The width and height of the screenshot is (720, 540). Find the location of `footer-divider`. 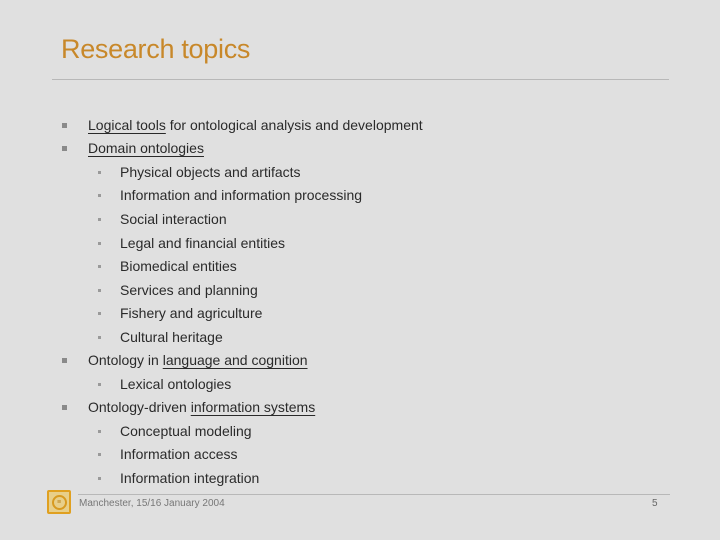

footer-divider is located at coordinates (374, 494).